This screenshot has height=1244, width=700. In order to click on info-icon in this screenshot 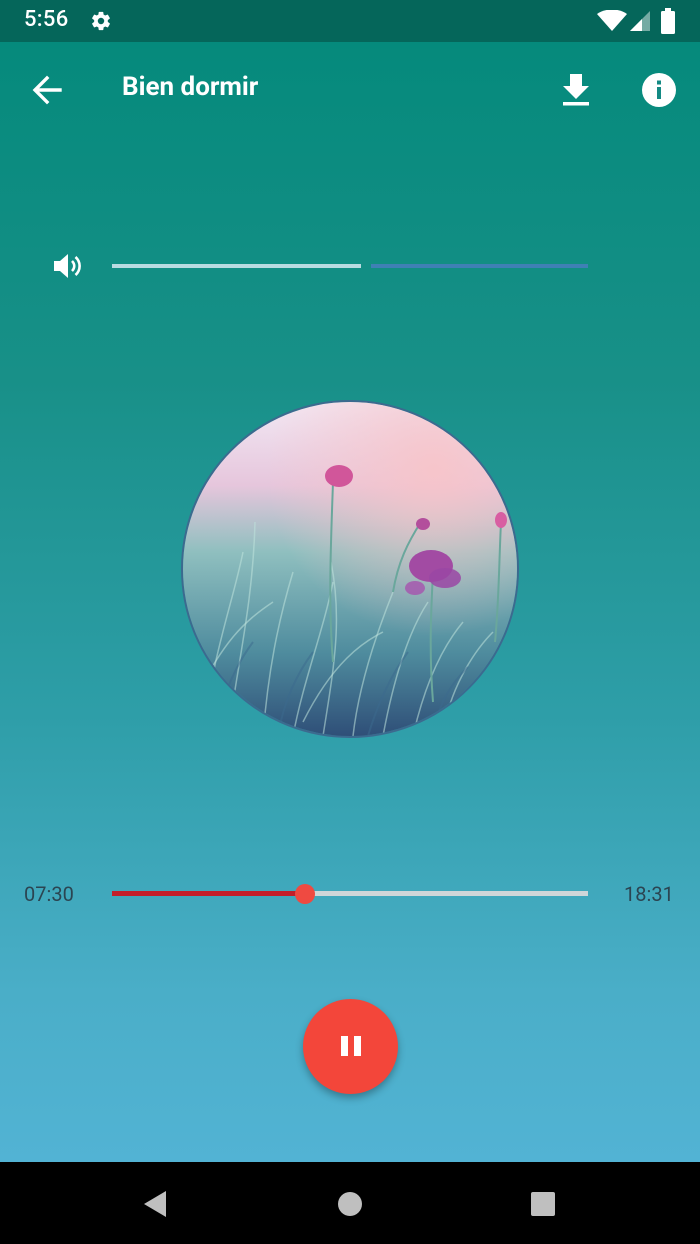, I will do `click(659, 90)`.